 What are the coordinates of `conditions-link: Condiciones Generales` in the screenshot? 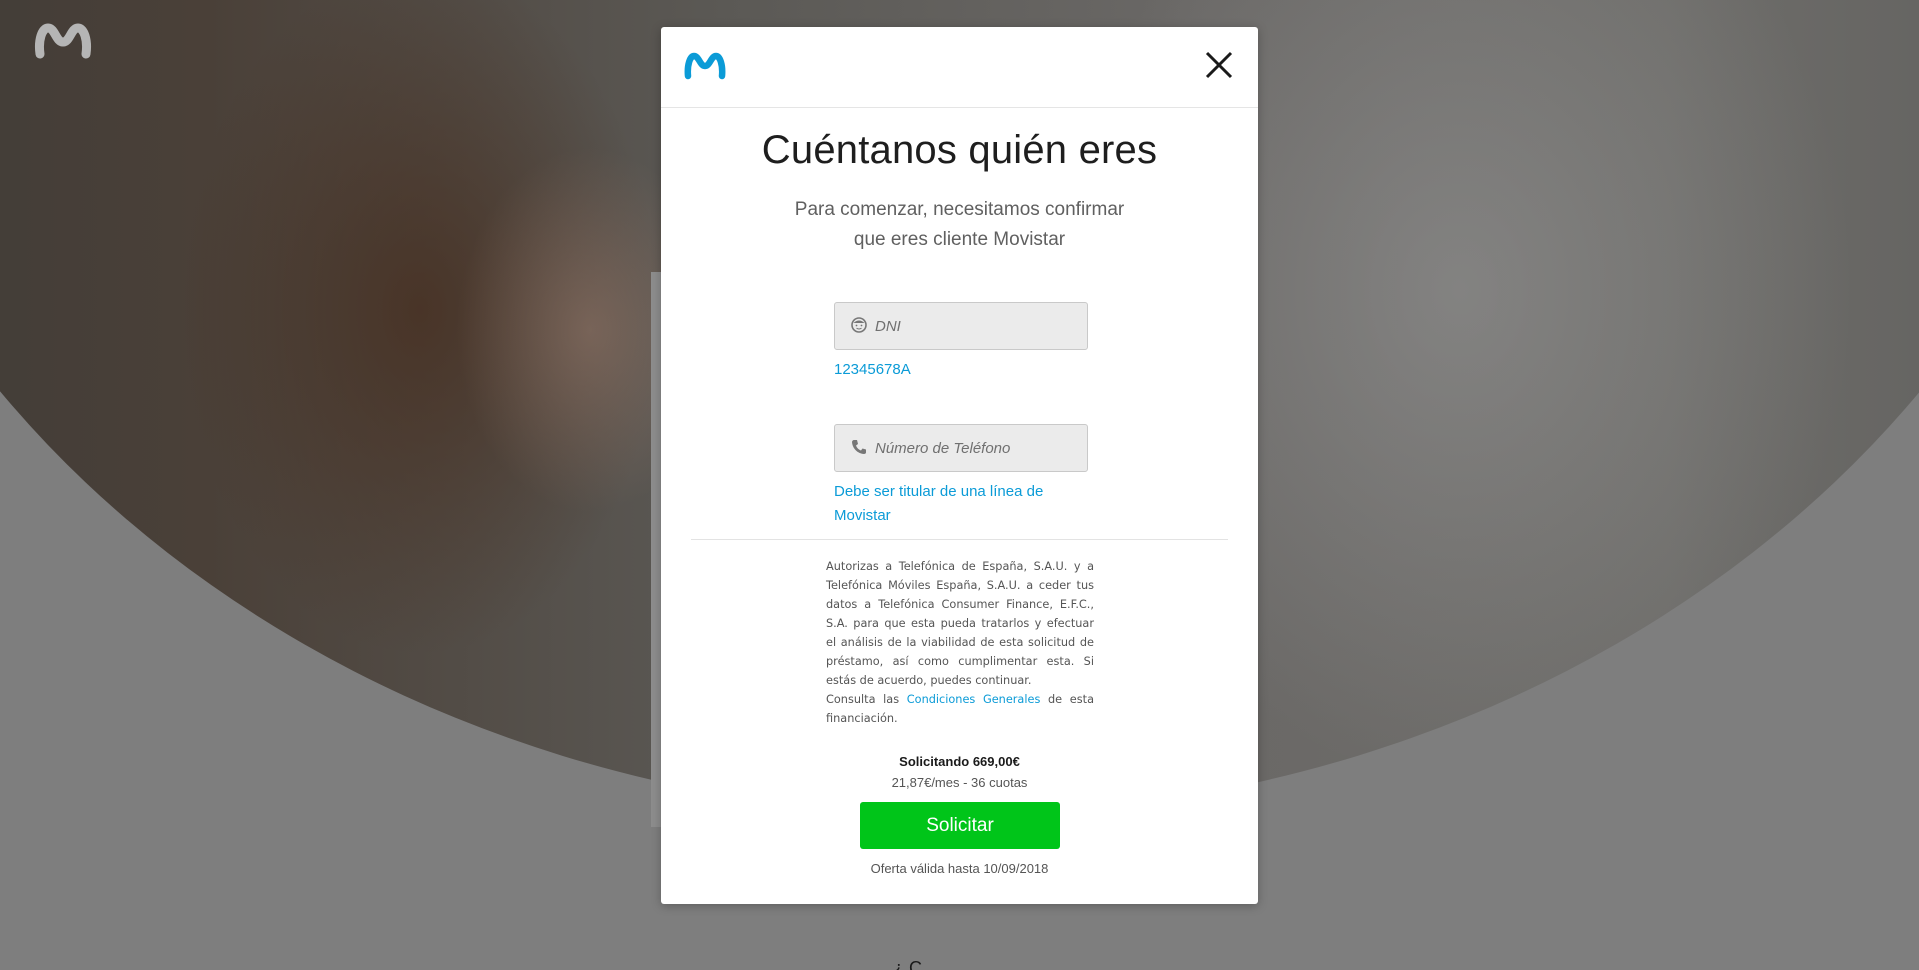 It's located at (974, 699).